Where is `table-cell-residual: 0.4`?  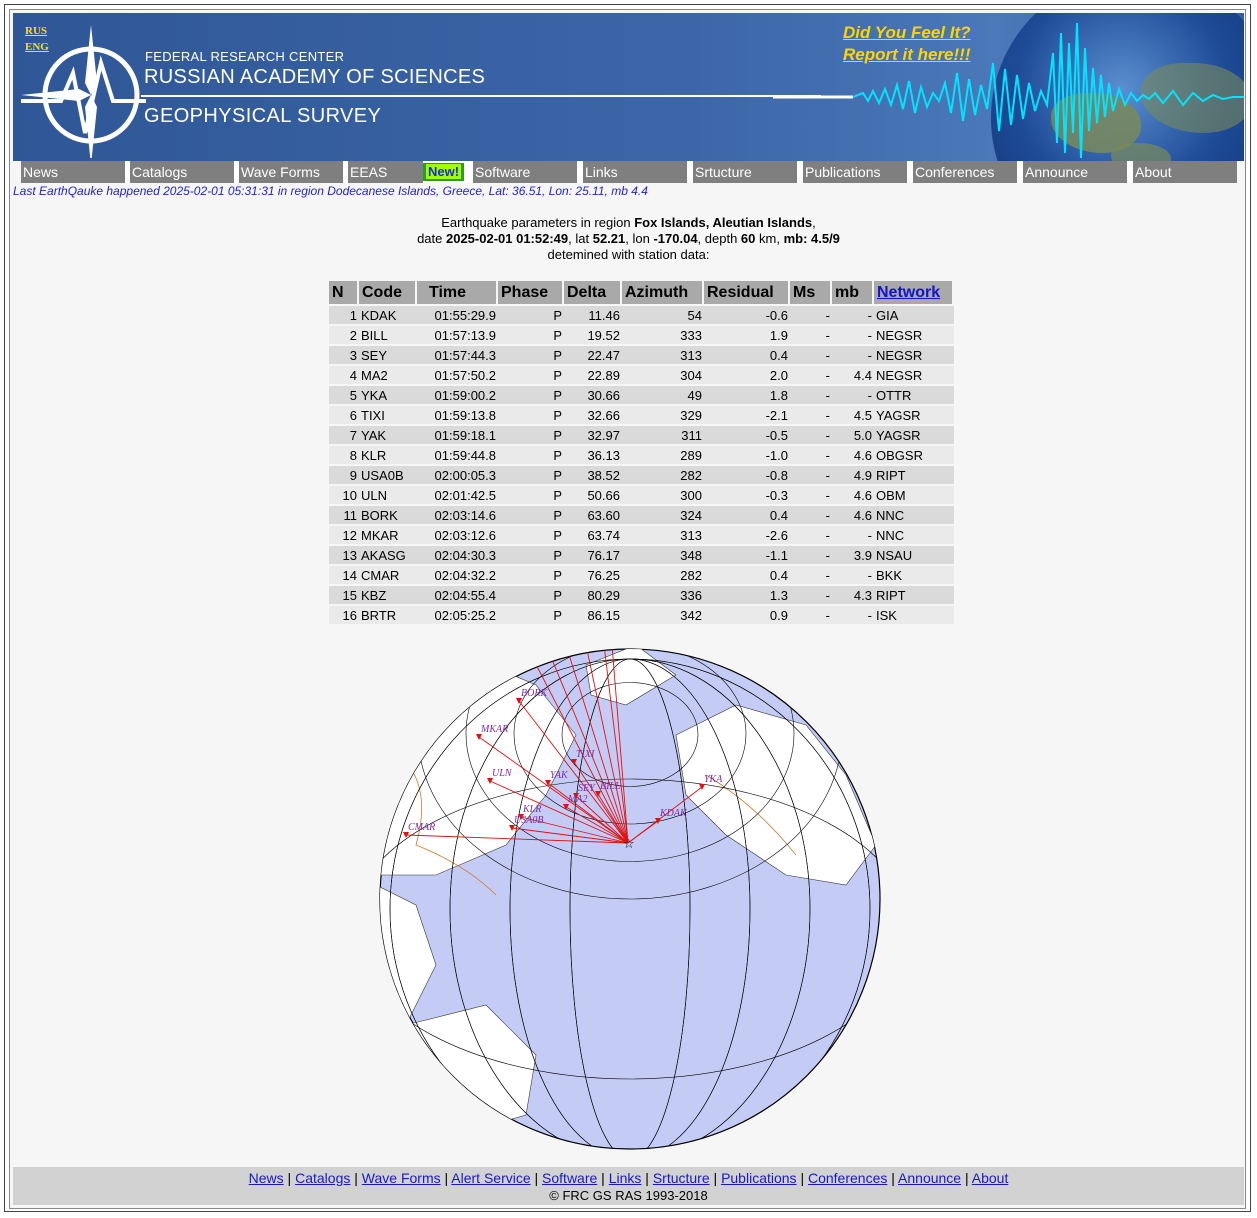 table-cell-residual: 0.4 is located at coordinates (747, 356).